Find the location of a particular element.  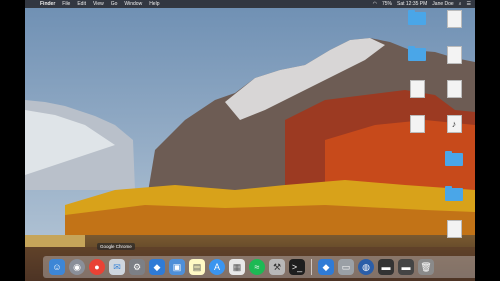

chrome-icon: ● is located at coordinates (97, 267).